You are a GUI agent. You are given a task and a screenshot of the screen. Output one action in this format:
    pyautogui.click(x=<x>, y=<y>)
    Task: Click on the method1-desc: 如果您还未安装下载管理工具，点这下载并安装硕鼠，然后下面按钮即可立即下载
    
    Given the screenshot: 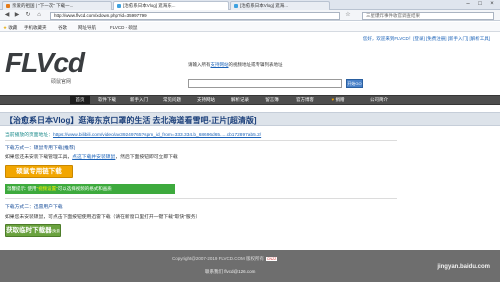 What is the action you would take?
    pyautogui.click(x=91, y=157)
    